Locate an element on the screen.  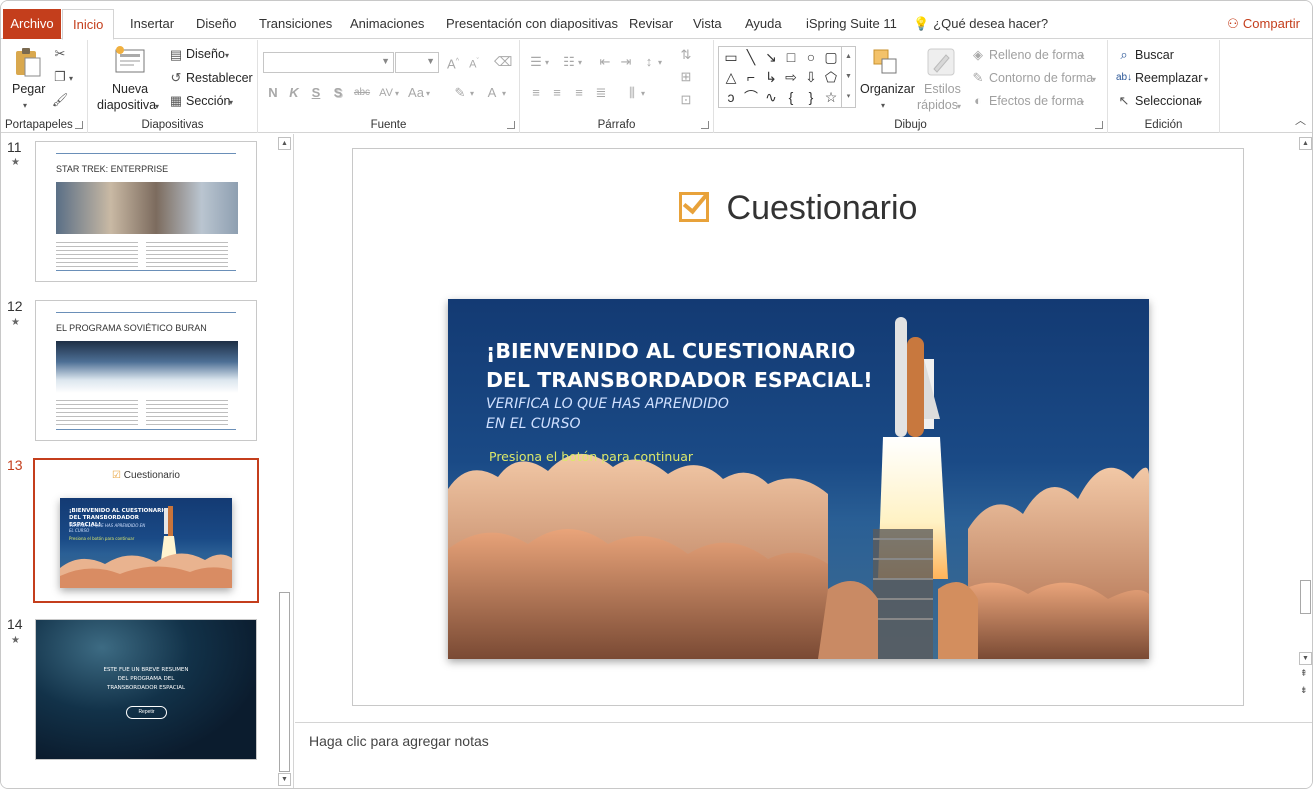
gallery-up-icon: ▲ is located at coordinates (848, 57).